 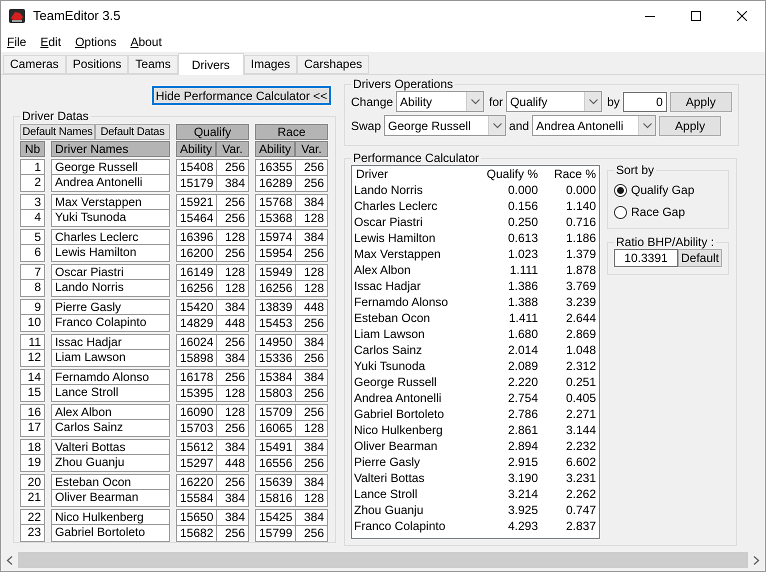 I want to click on menu-item: About, so click(x=146, y=41).